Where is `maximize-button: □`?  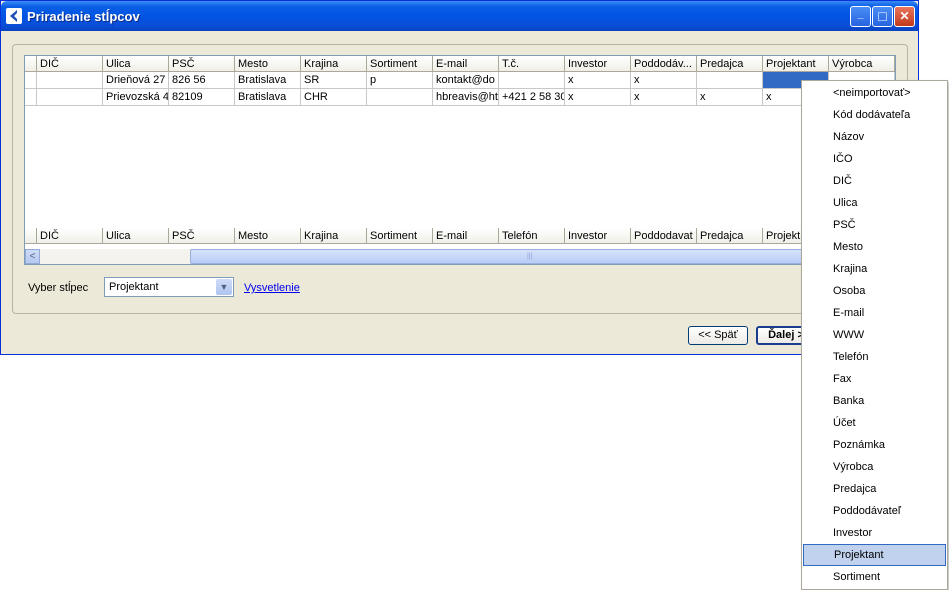 maximize-button: □ is located at coordinates (882, 16).